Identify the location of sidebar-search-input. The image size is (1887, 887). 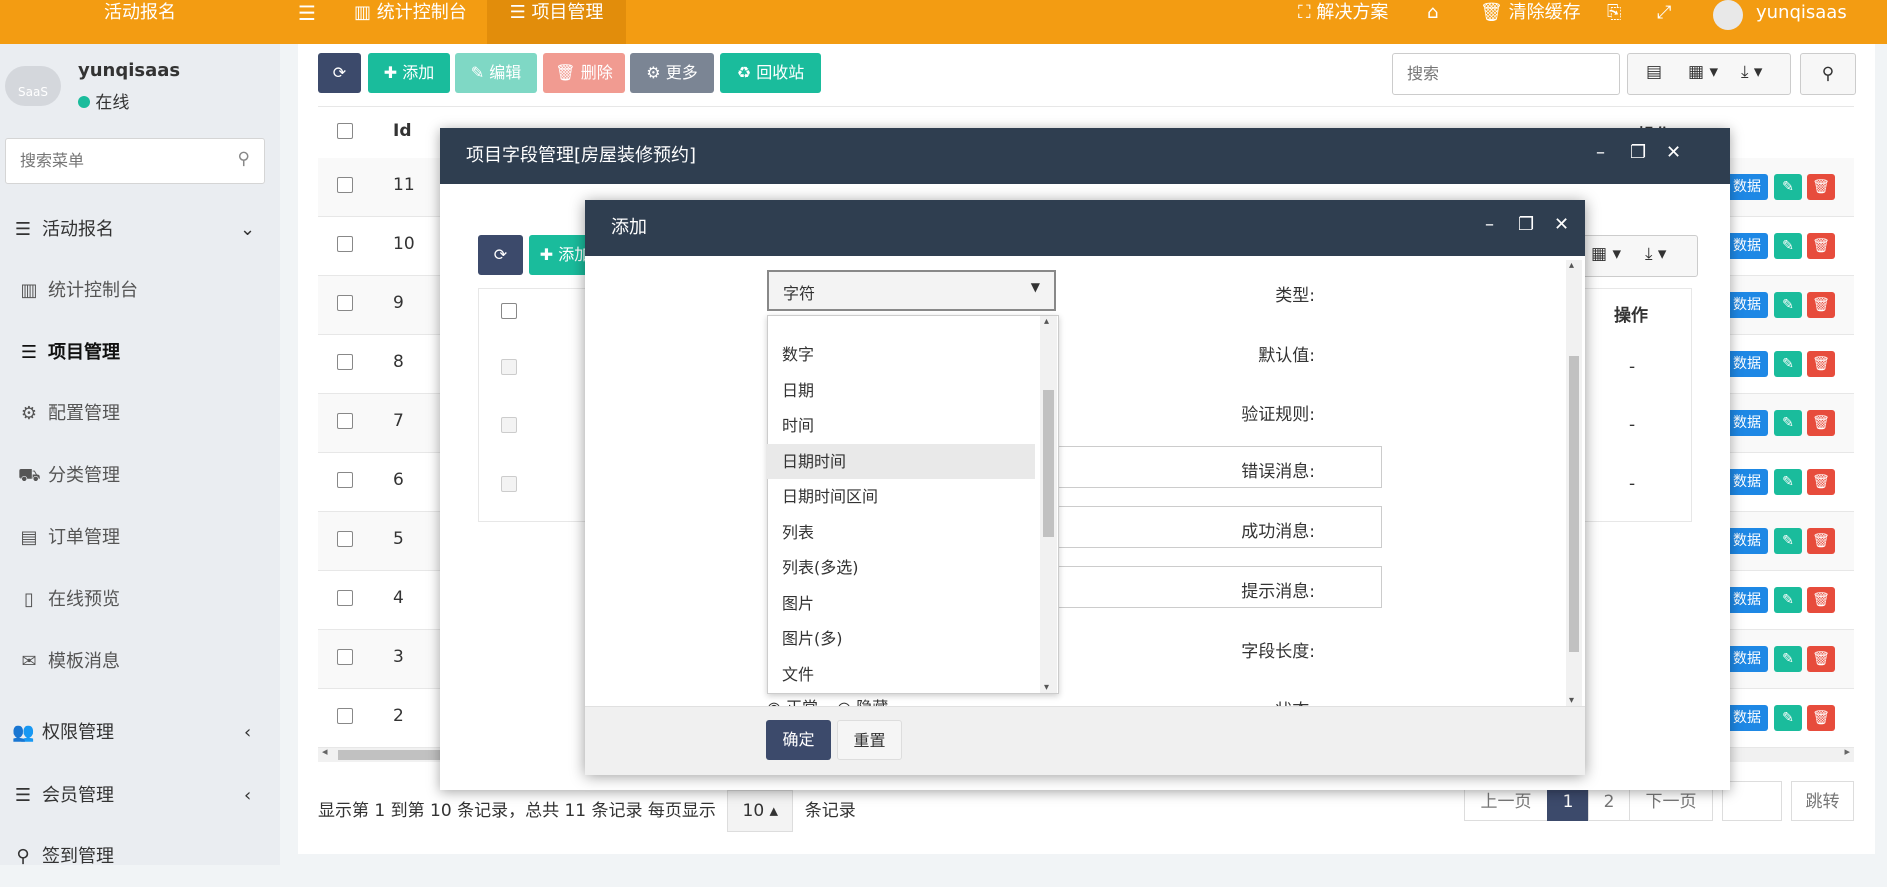
(120, 160).